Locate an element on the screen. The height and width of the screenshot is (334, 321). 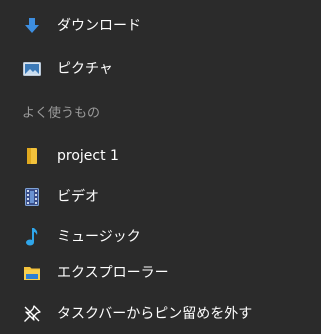
section-header-frequent: よく使うもの is located at coordinates (61, 113).